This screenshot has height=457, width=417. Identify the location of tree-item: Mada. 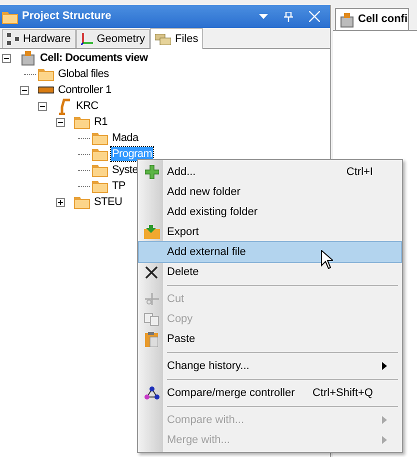
(125, 138).